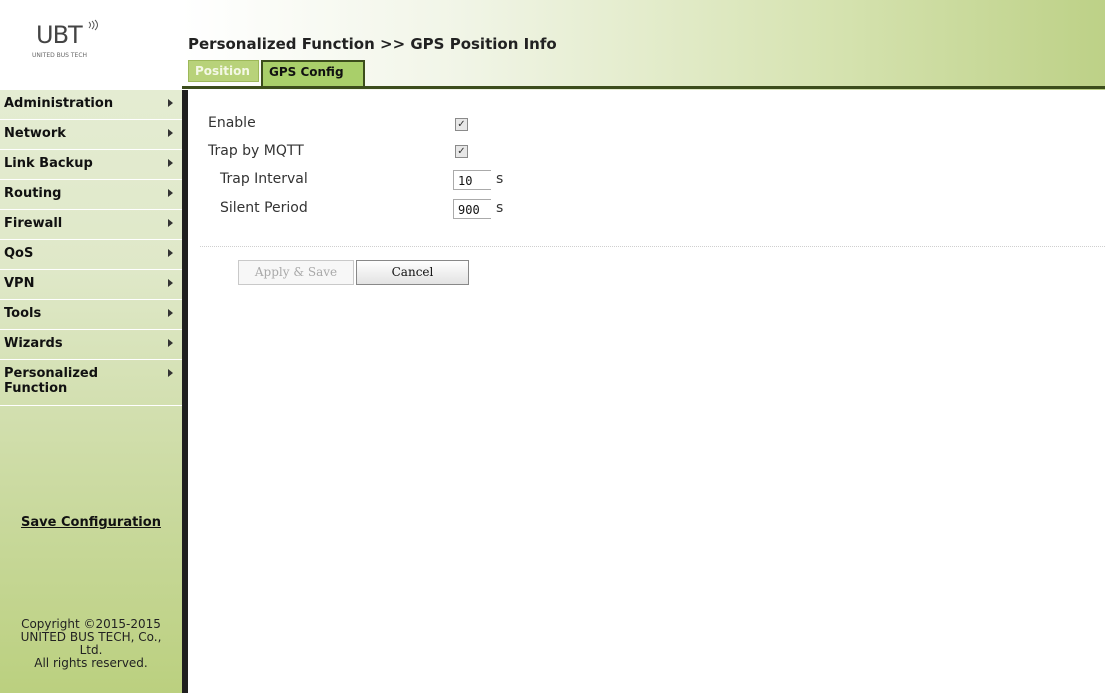  What do you see at coordinates (500, 179) in the screenshot?
I see `trap-interval-unit: s` at bounding box center [500, 179].